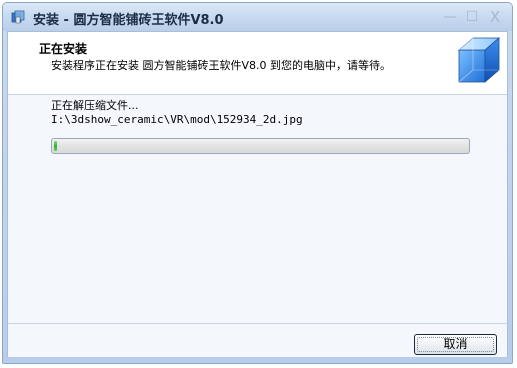 The height and width of the screenshot is (368, 517). What do you see at coordinates (495, 17) in the screenshot?
I see `close-icon: X` at bounding box center [495, 17].